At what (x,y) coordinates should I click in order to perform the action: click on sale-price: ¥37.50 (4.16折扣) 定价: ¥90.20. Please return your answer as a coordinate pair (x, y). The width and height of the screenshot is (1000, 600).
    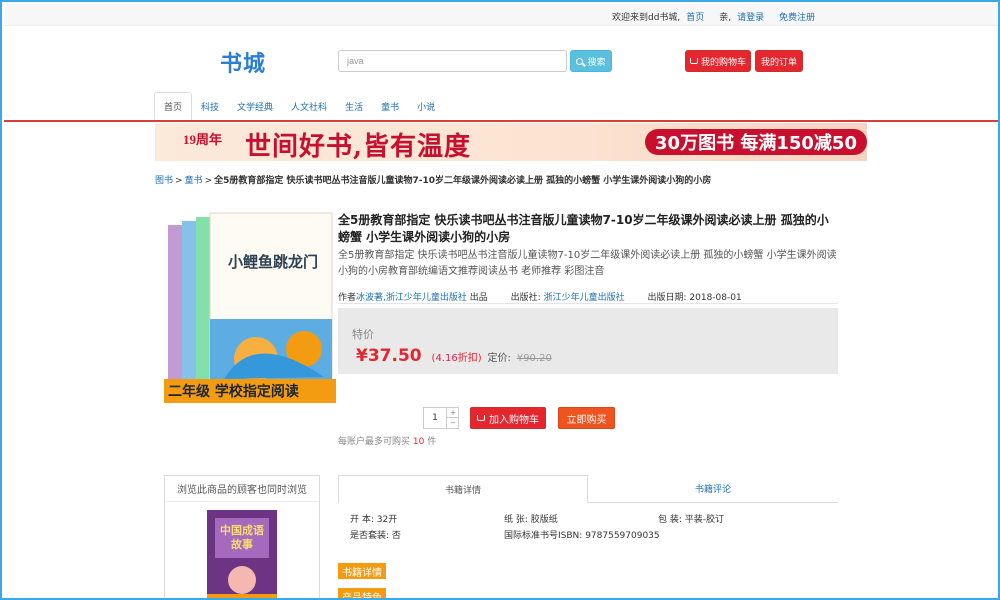
    Looking at the image, I should click on (454, 356).